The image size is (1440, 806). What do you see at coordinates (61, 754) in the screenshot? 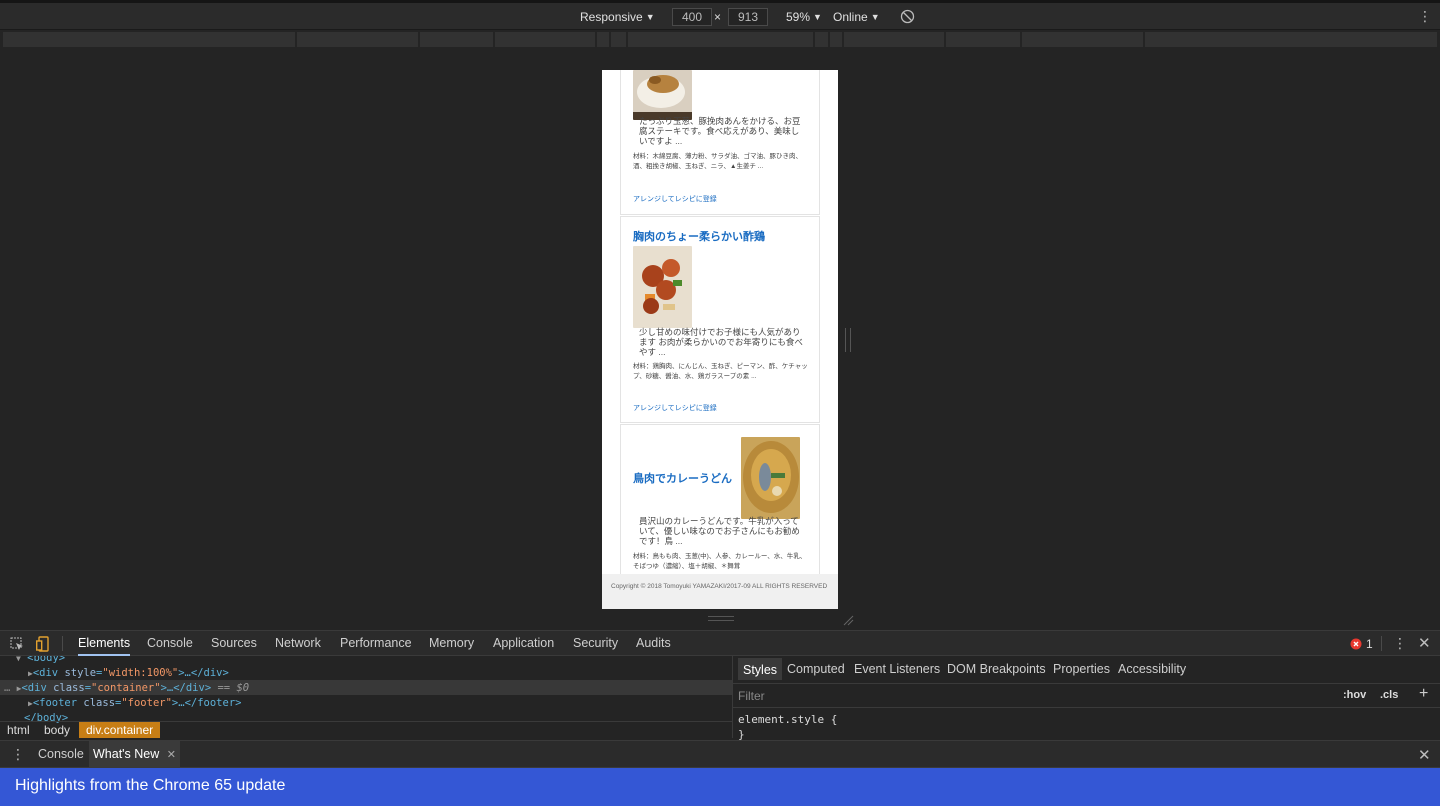
I see `drawer-tab-console: Console` at bounding box center [61, 754].